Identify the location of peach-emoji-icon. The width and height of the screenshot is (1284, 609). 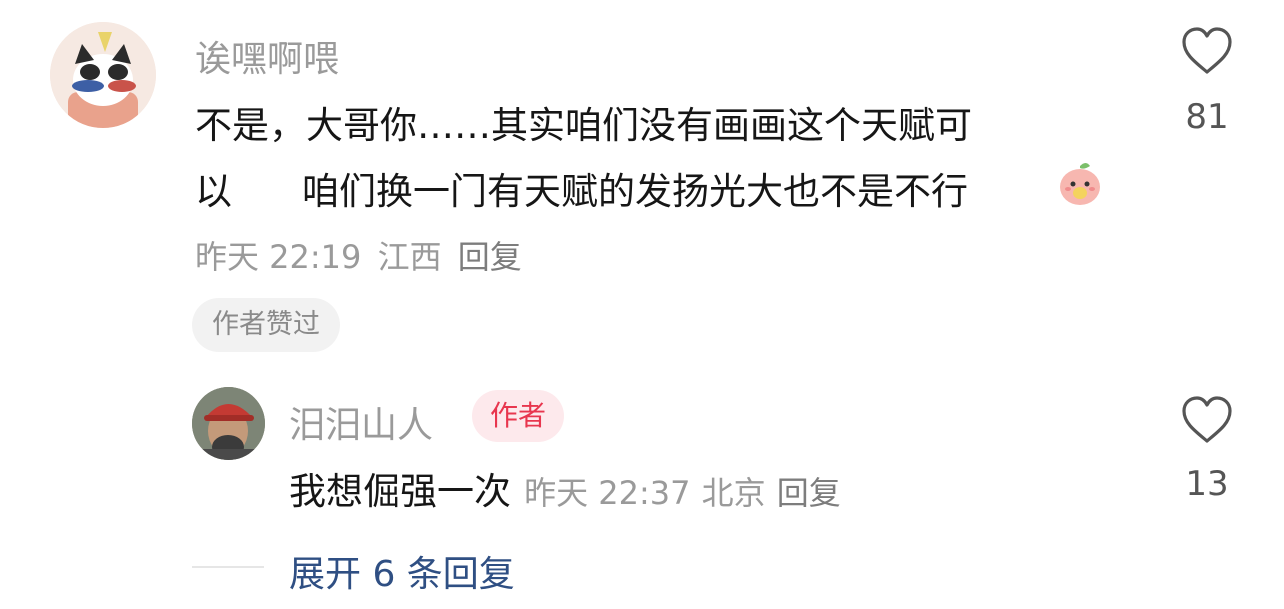
(1080, 183).